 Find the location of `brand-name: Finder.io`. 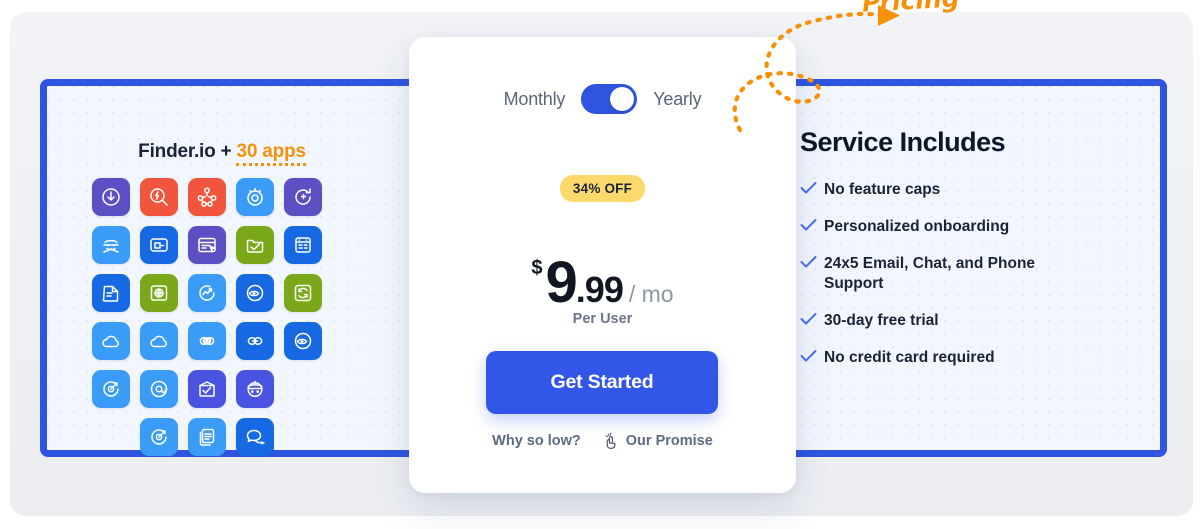

brand-name: Finder.io is located at coordinates (177, 151).